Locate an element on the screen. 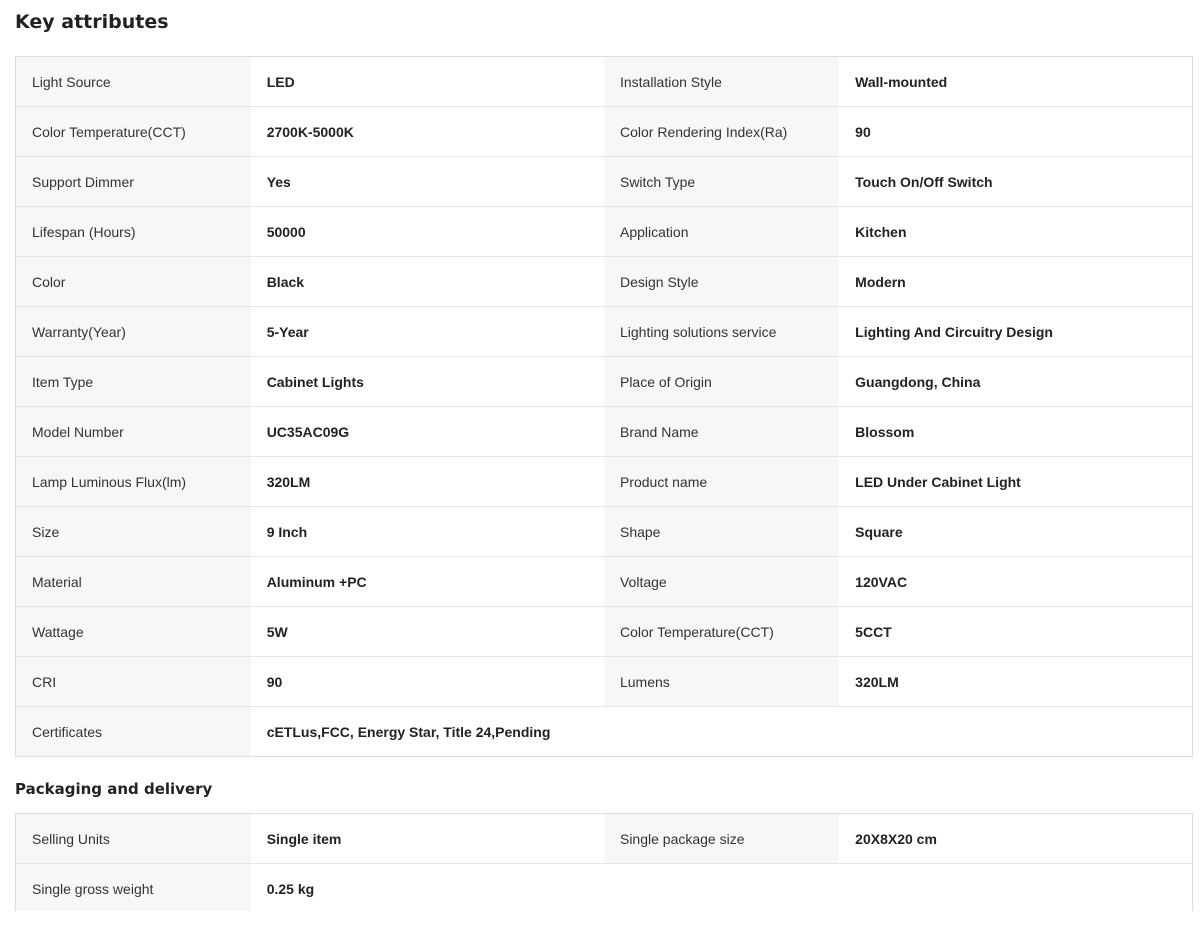 This screenshot has width=1204, height=925. attribute-label: Wattage is located at coordinates (133, 631).